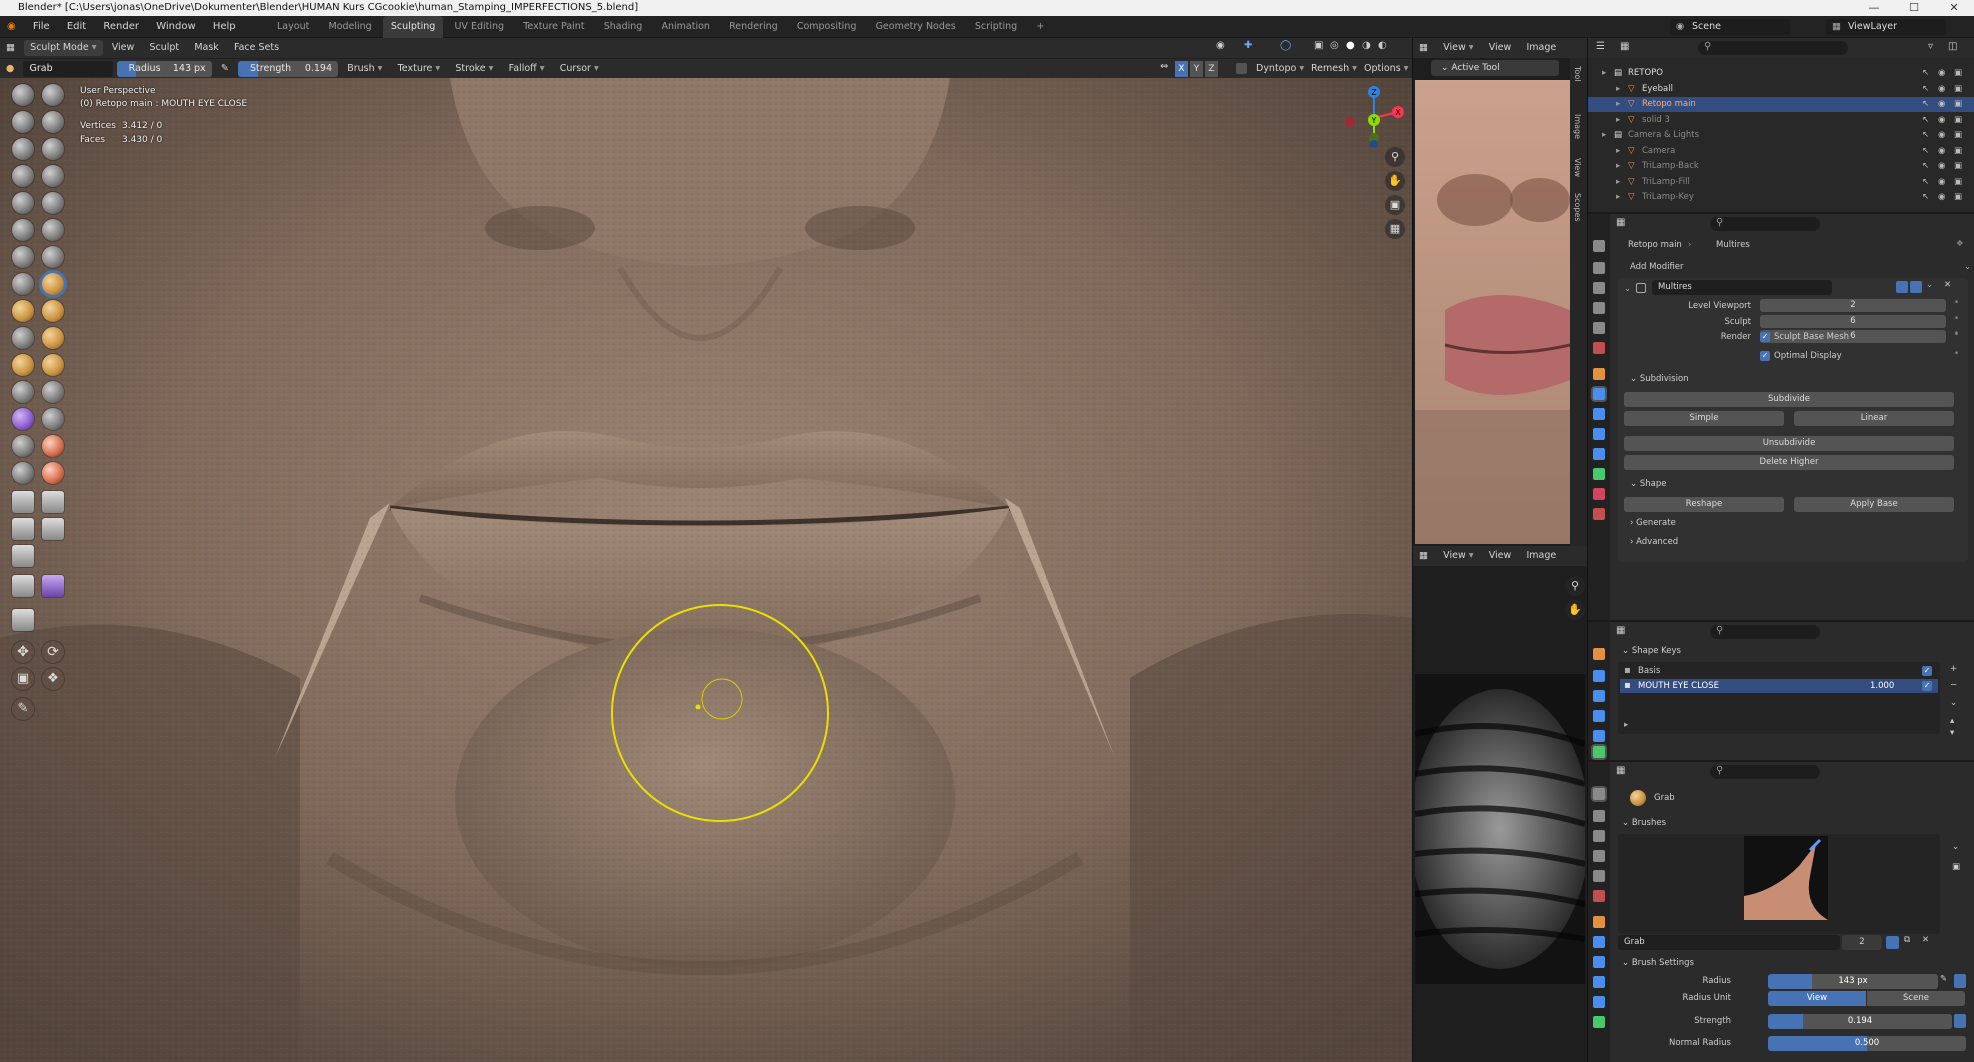  Describe the element at coordinates (164, 48) in the screenshot. I see `menu-sculpt: Sculpt` at that location.